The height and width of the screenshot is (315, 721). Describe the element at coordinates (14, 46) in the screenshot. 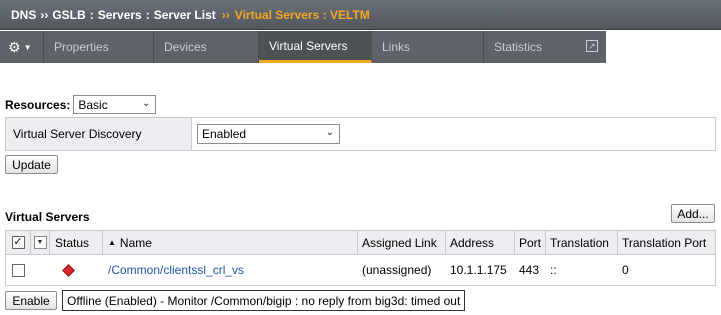

I see `gear-icon: ⚙` at that location.